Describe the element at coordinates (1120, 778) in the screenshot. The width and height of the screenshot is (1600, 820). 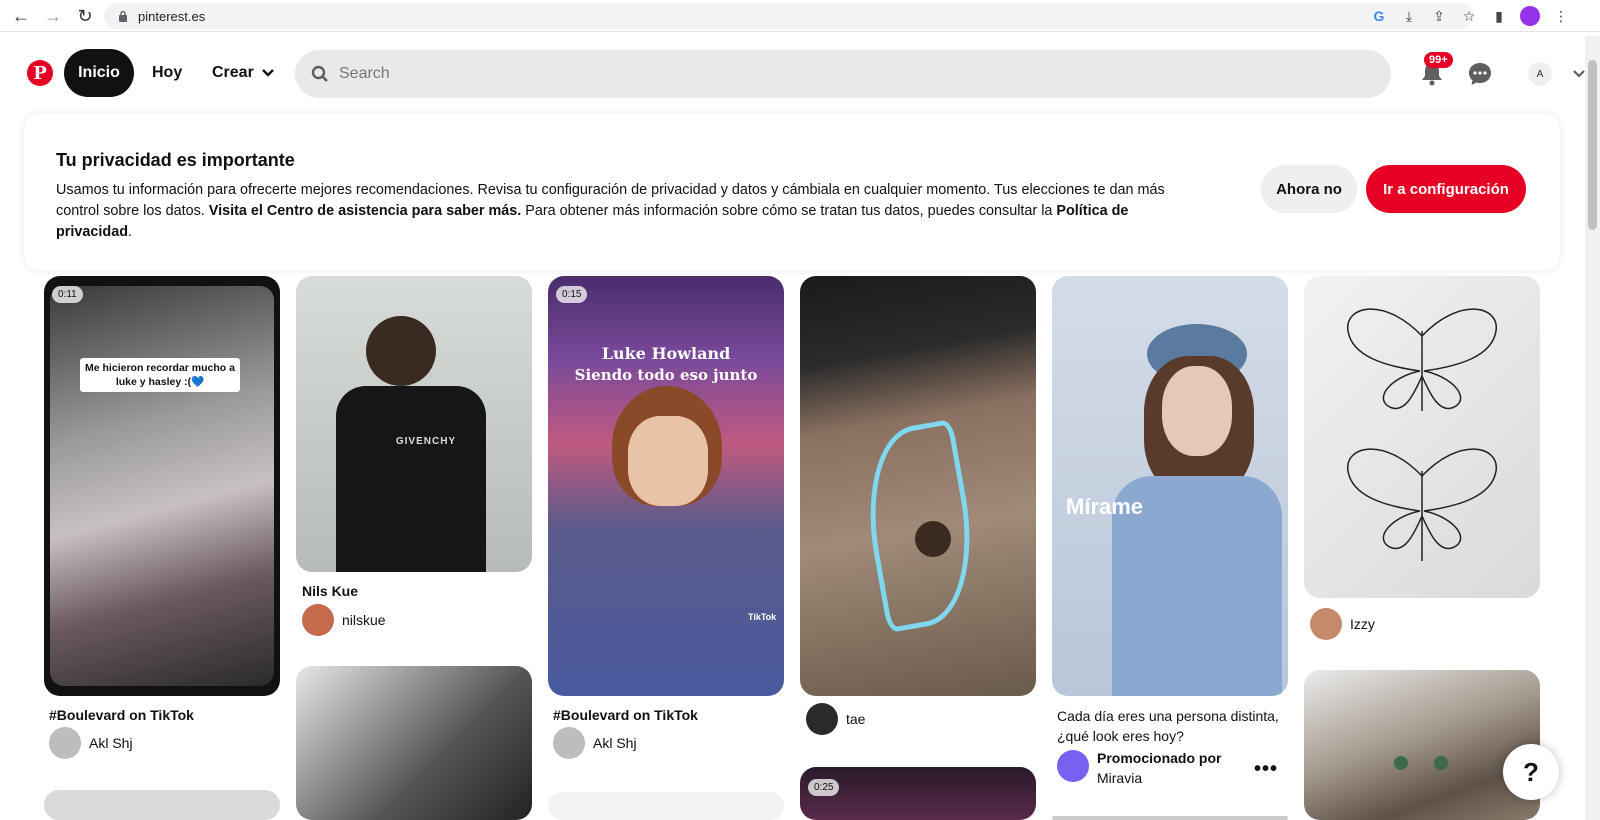
I see `advertiser-name: Miravia` at that location.